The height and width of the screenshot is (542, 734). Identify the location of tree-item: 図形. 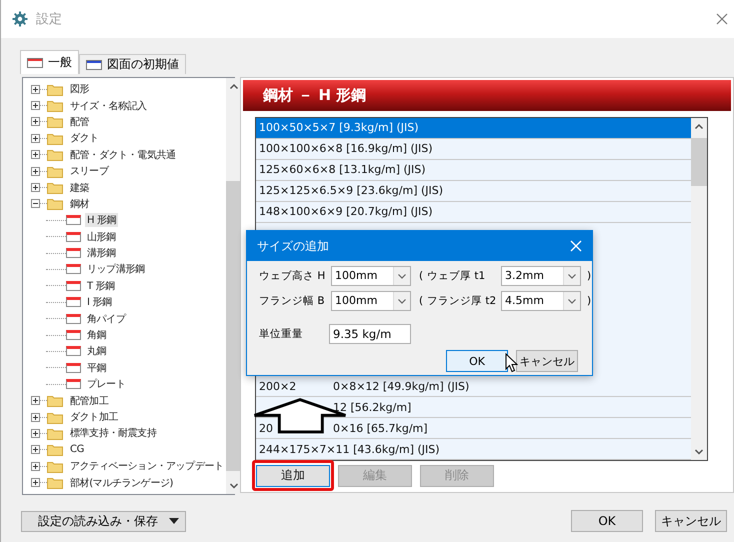
(80, 89).